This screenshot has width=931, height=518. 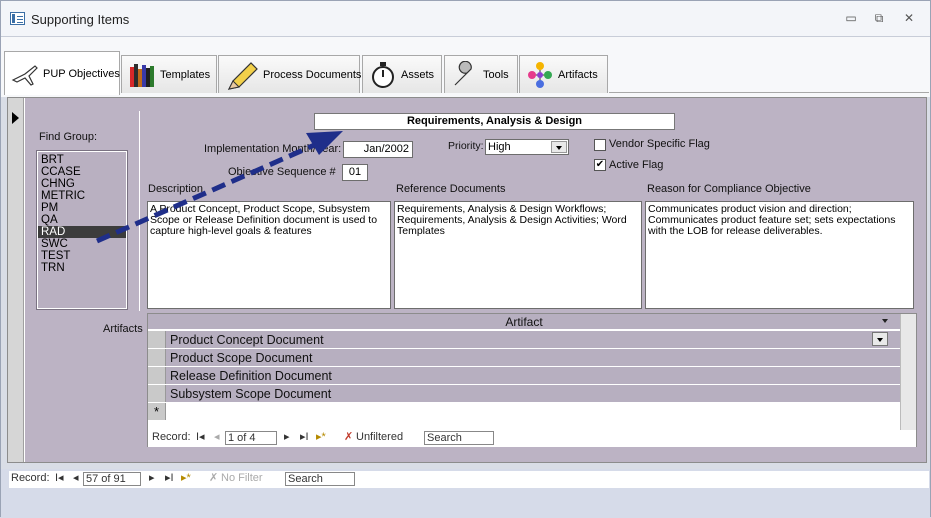 What do you see at coordinates (459, 438) in the screenshot?
I see `subform-search-input: Search` at bounding box center [459, 438].